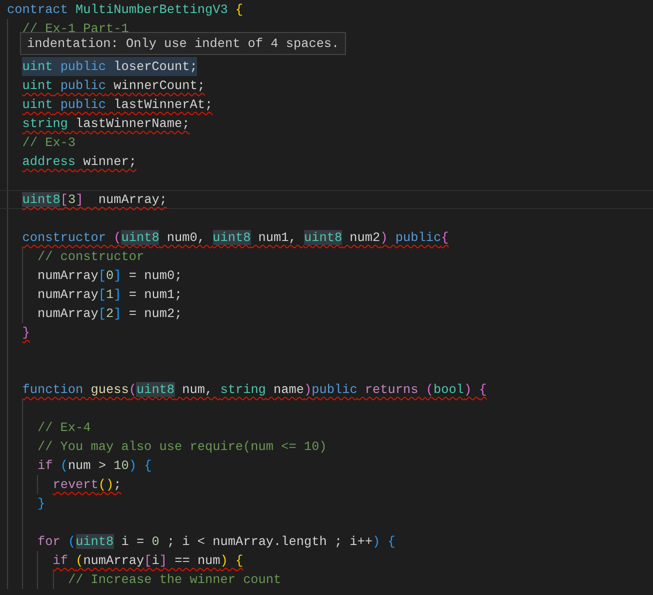 The width and height of the screenshot is (653, 595). What do you see at coordinates (109, 389) in the screenshot?
I see `code-token: guess` at bounding box center [109, 389].